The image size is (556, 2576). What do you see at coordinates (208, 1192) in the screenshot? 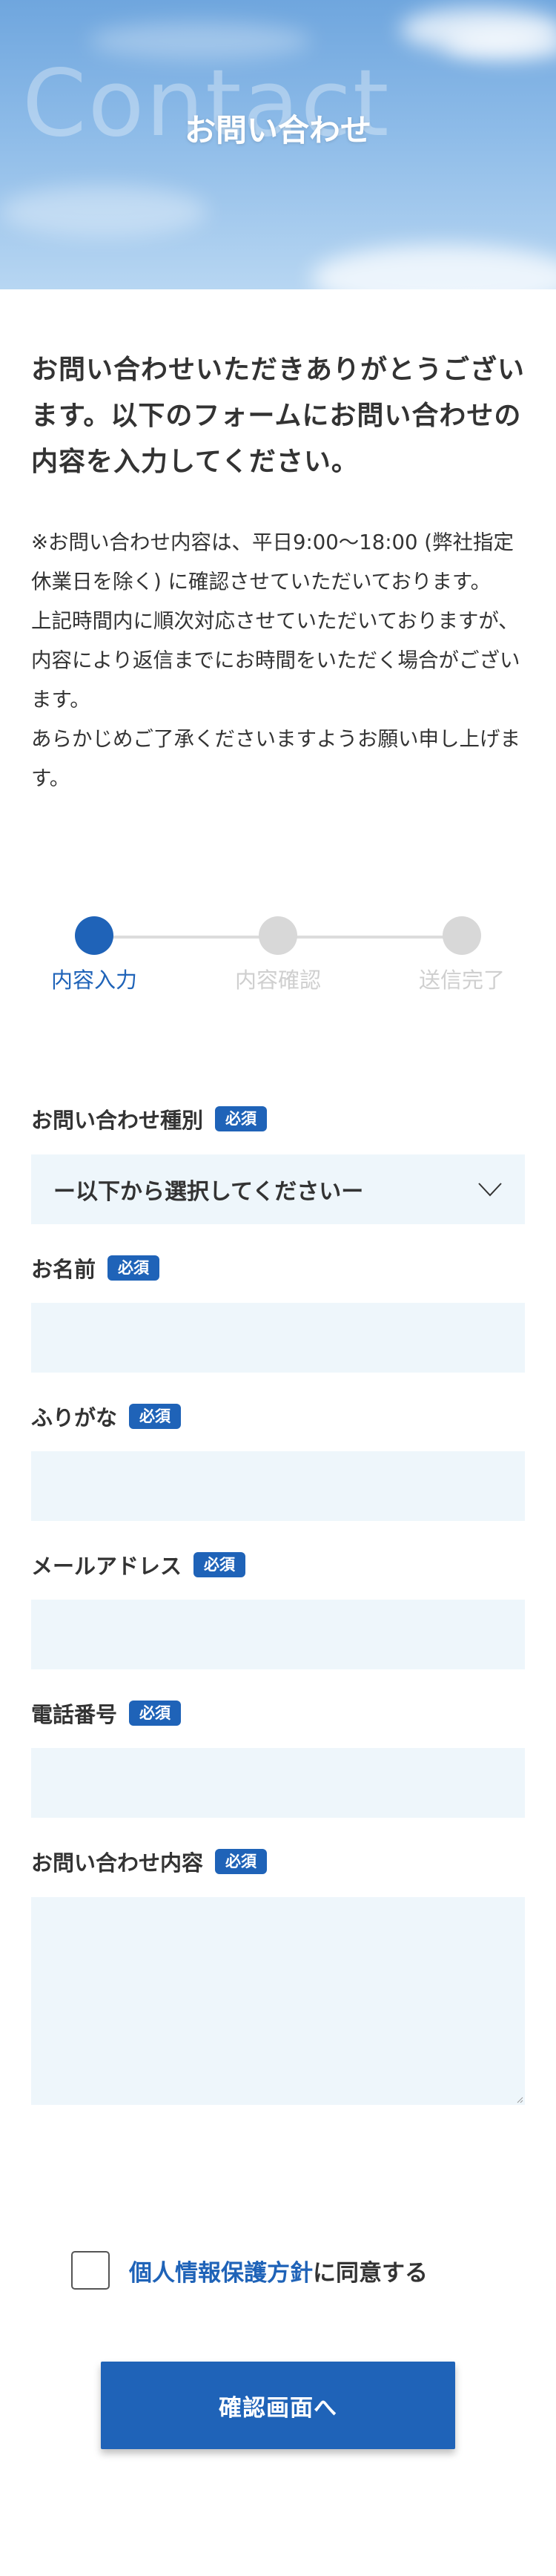
I see `select-value: ー以下から選択してくださいー` at bounding box center [208, 1192].